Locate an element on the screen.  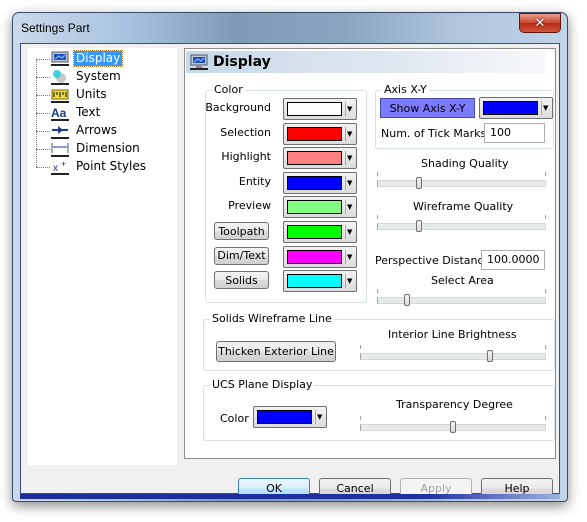
system-icon is located at coordinates (60, 77).